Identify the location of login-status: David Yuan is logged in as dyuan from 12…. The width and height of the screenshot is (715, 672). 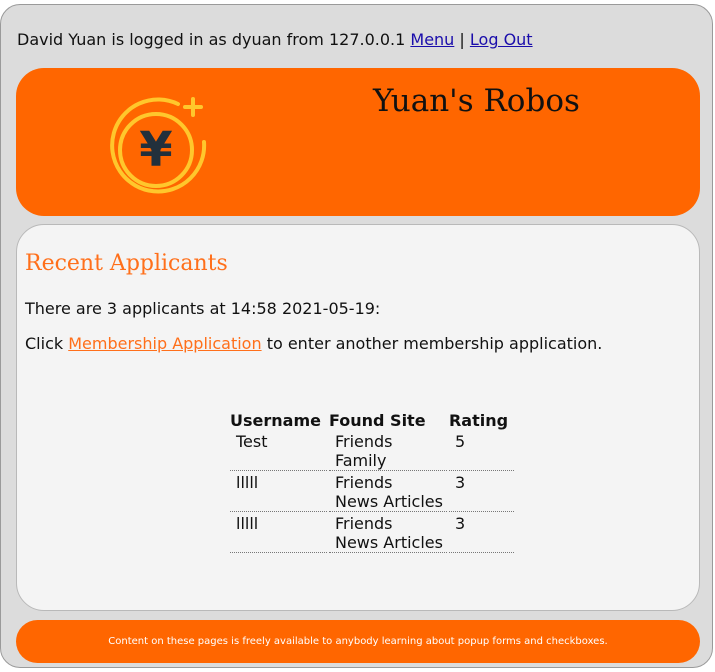
(275, 39).